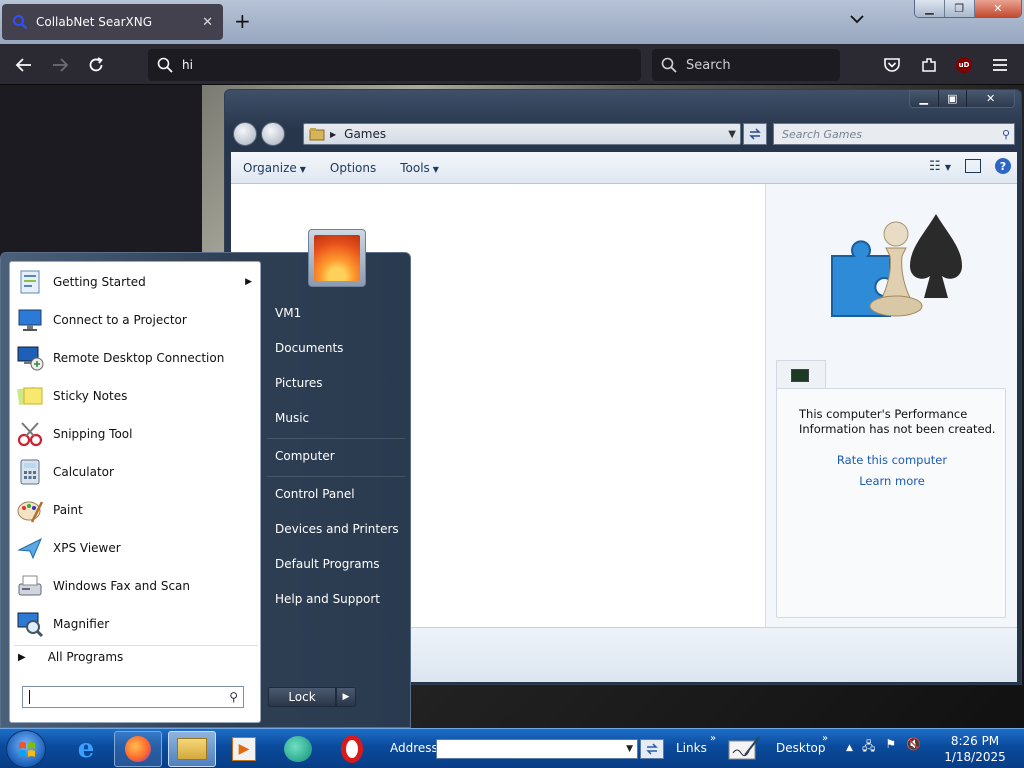  What do you see at coordinates (691, 748) in the screenshot?
I see `links-toolbar-label: Links` at bounding box center [691, 748].